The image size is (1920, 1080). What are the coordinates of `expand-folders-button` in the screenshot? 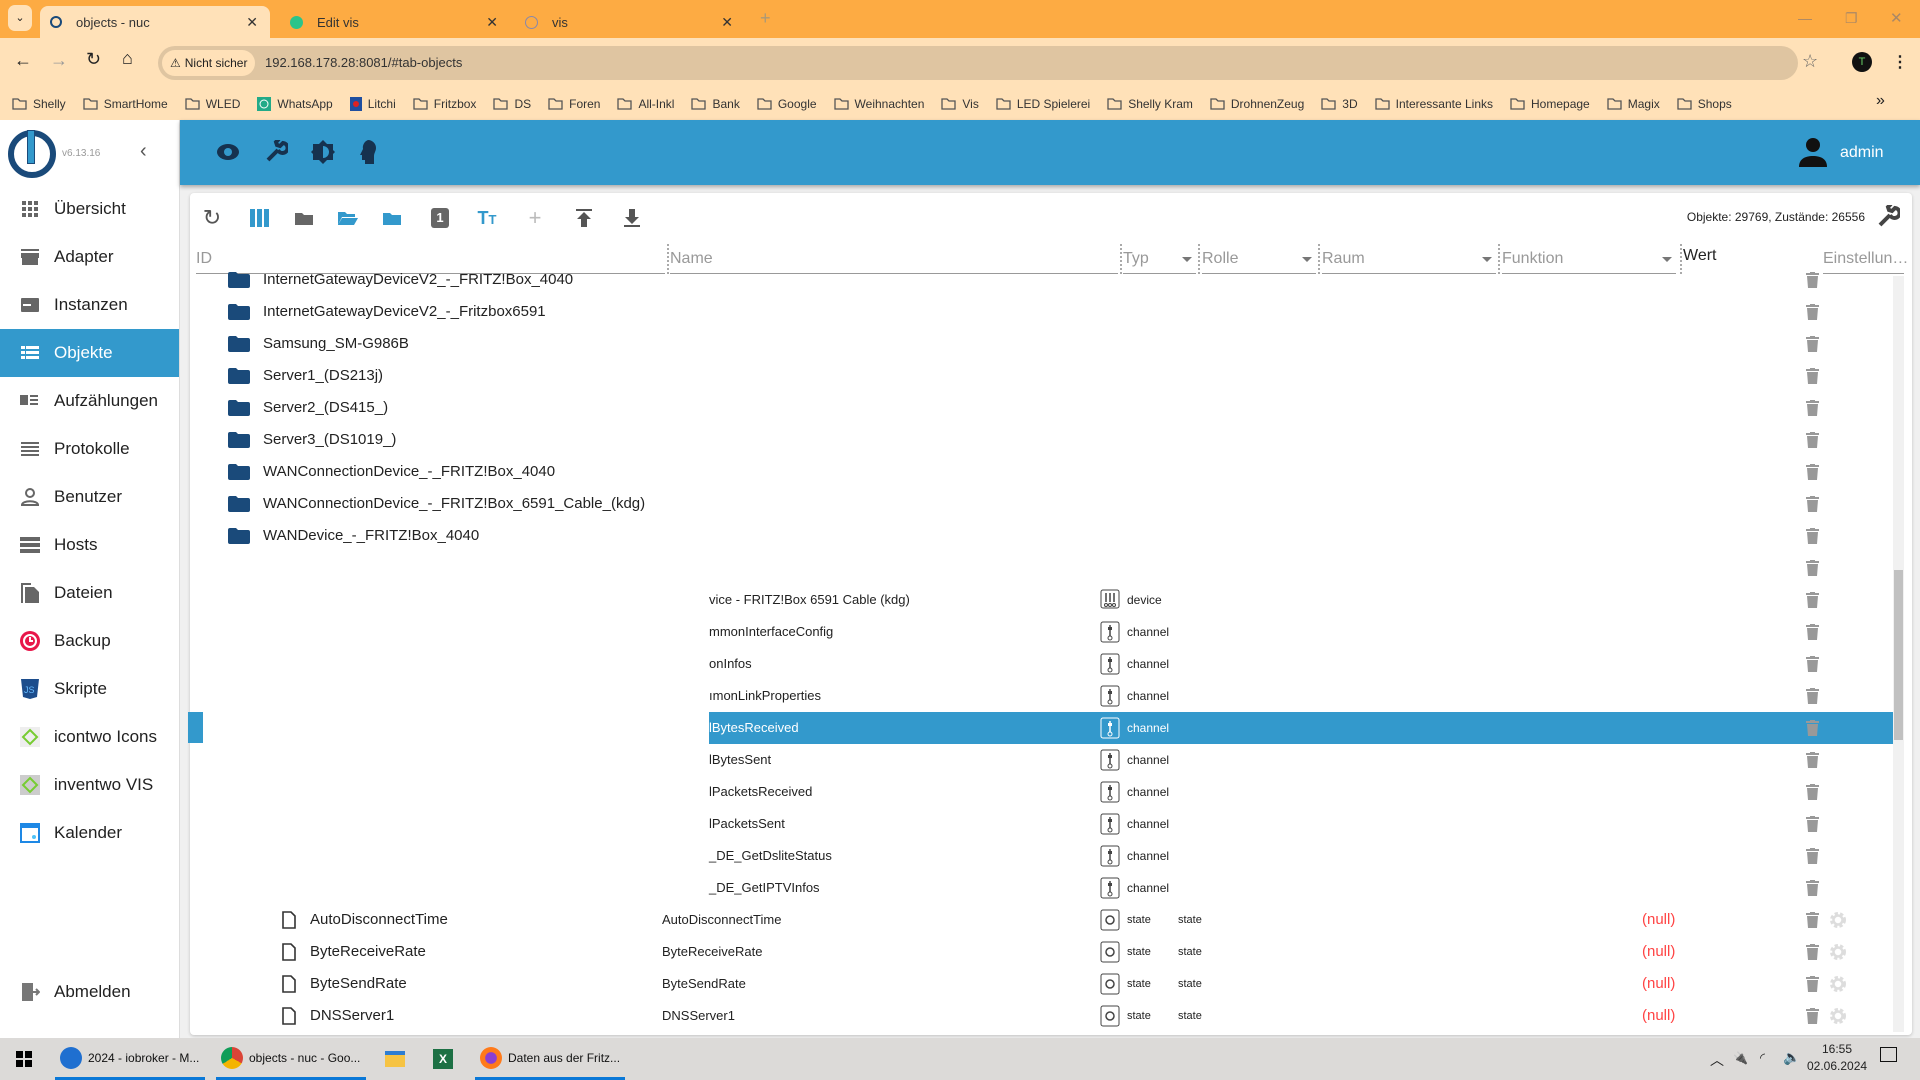 It's located at (348, 218).